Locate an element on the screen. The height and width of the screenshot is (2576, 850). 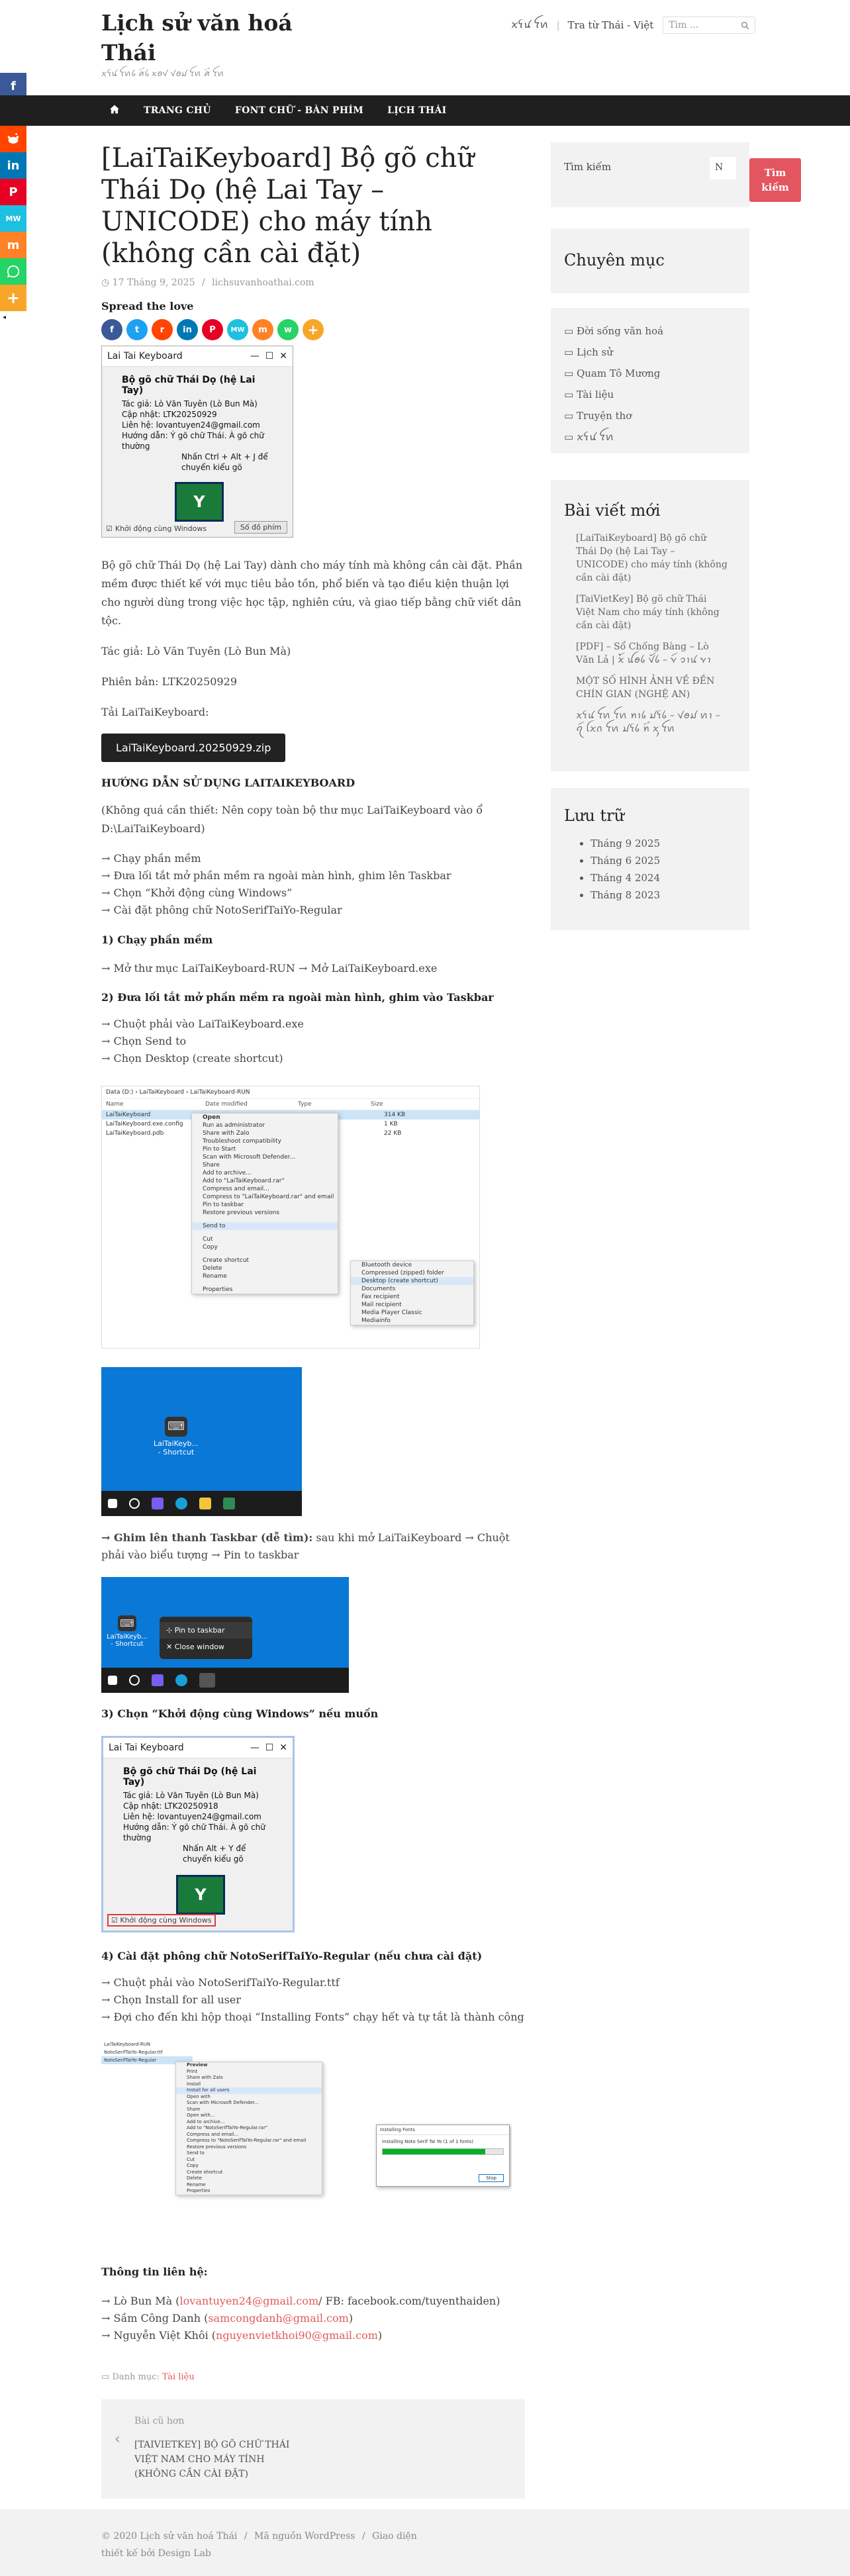
copilot-icon is located at coordinates (158, 1503).